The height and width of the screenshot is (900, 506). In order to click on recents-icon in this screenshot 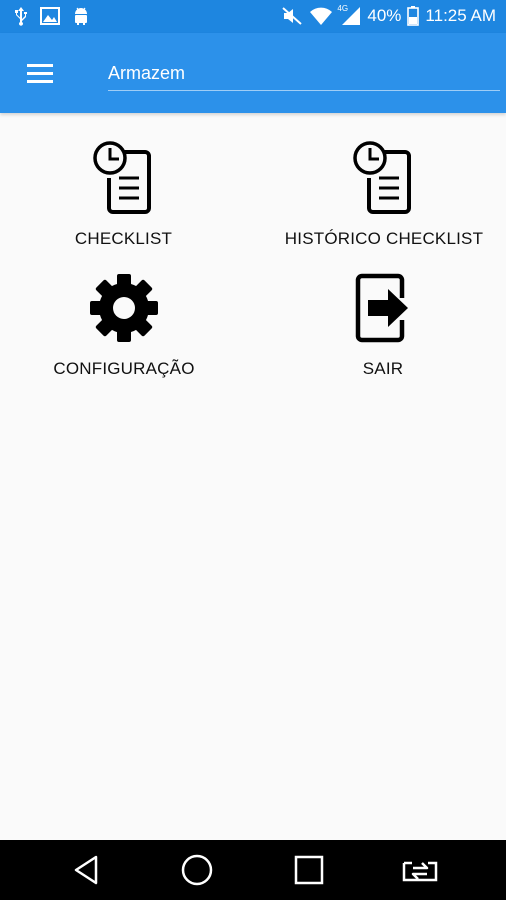, I will do `click(309, 870)`.